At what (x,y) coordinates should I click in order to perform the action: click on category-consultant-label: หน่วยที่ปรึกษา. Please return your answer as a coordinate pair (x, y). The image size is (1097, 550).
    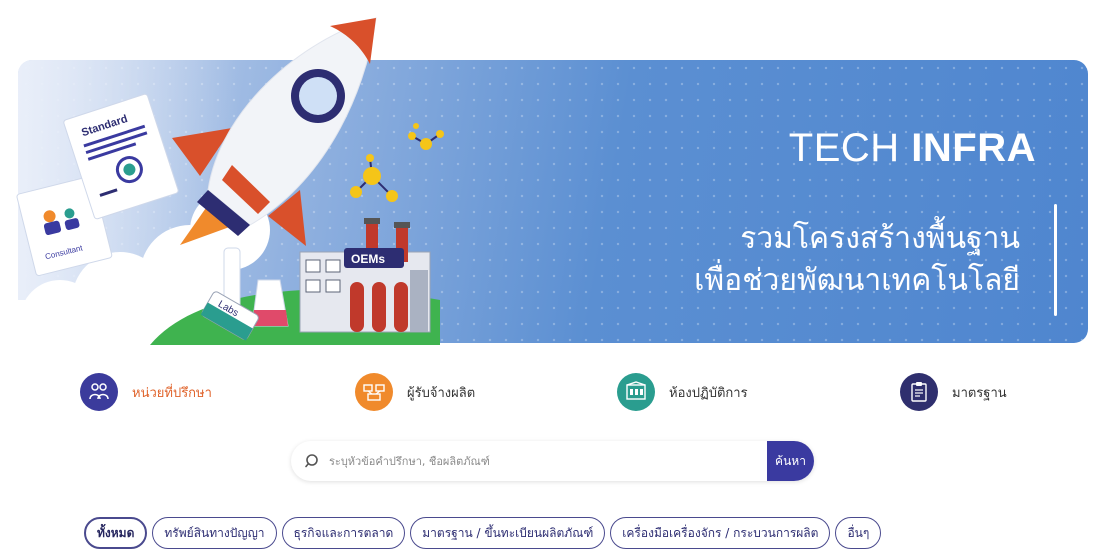
    Looking at the image, I should click on (172, 393).